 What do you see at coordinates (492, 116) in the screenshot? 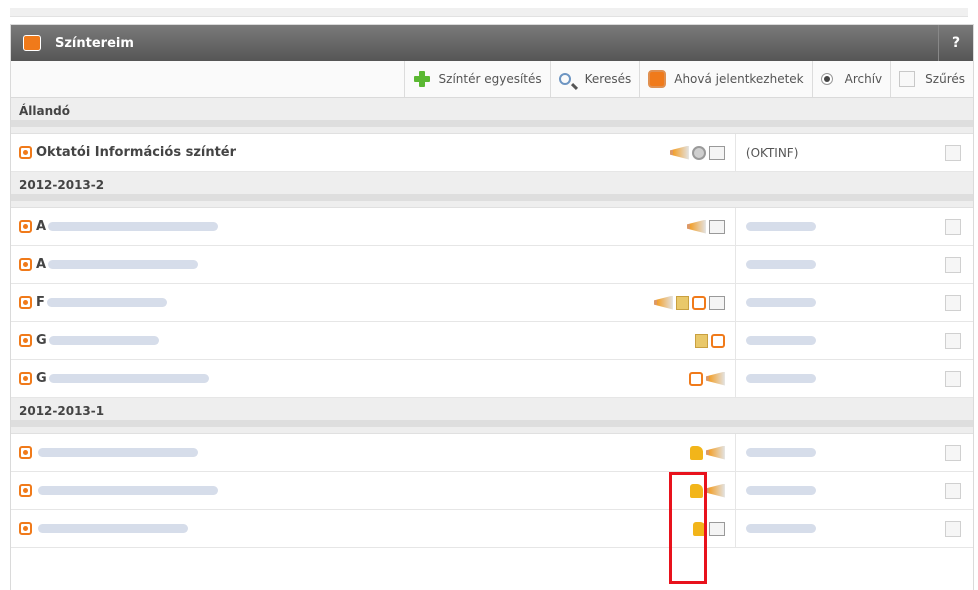
I see `group-header: Állandó` at bounding box center [492, 116].